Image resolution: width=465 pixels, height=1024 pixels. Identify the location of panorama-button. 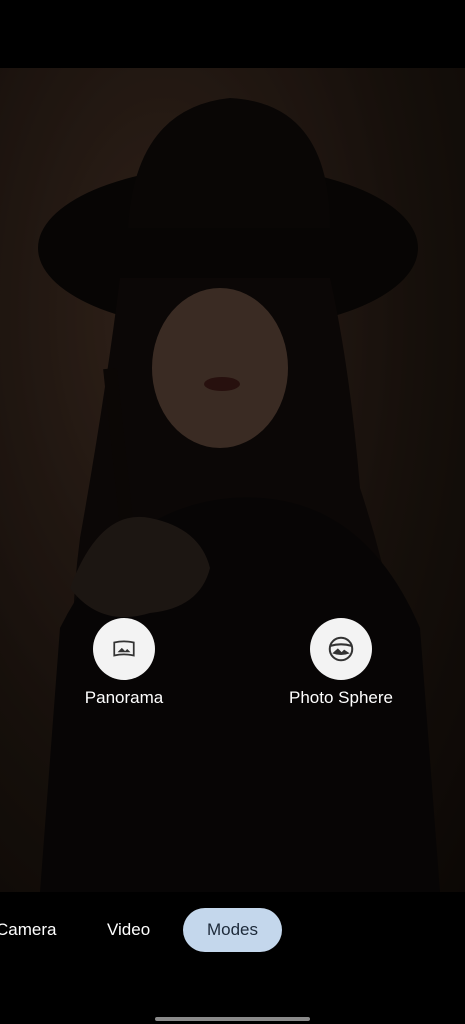
(124, 649).